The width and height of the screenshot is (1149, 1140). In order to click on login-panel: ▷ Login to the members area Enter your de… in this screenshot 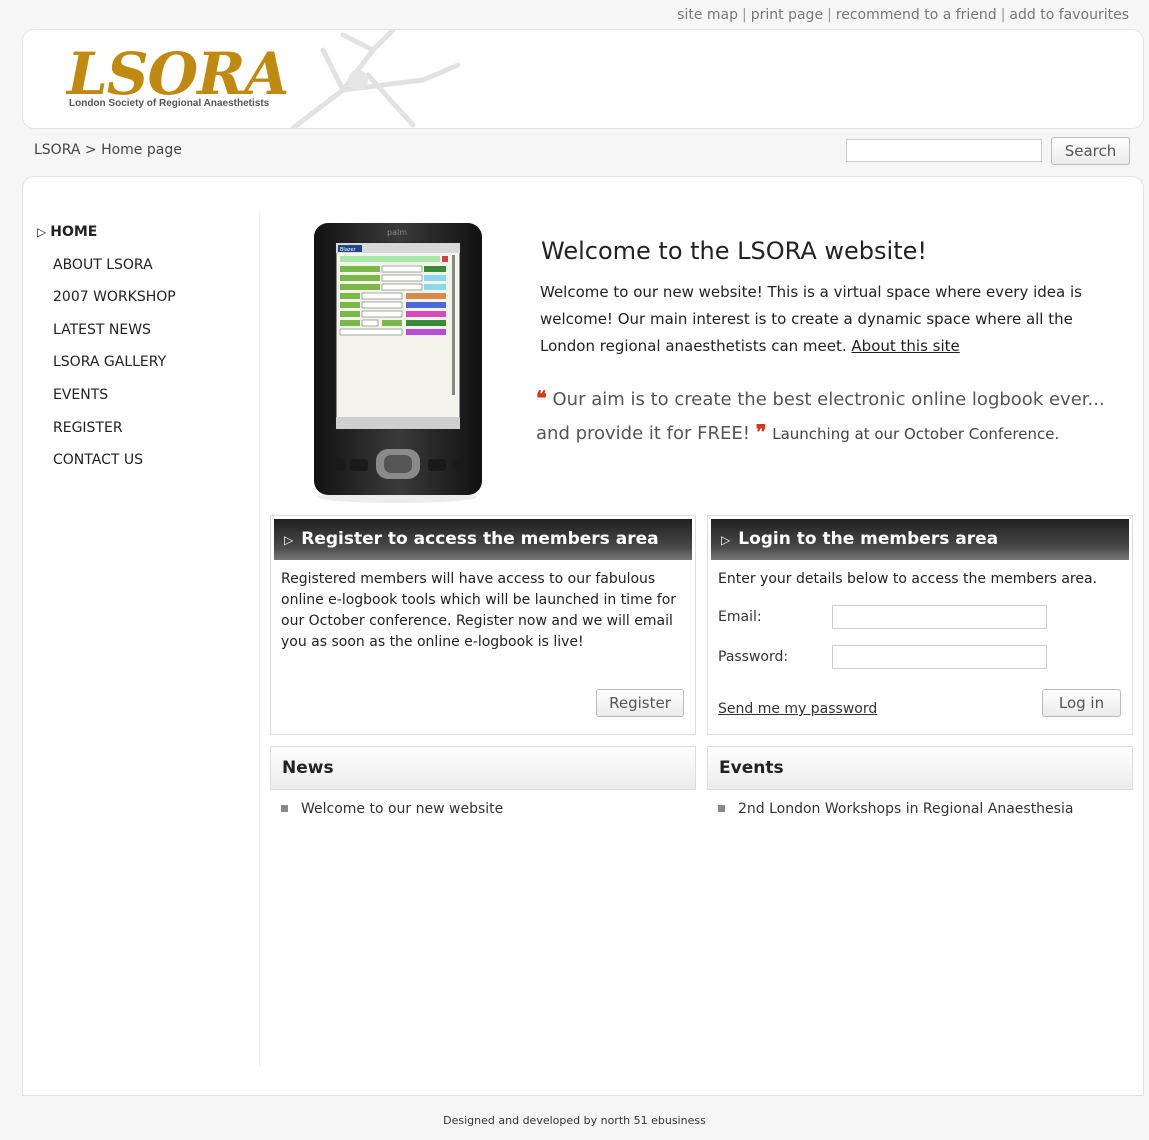, I will do `click(920, 625)`.